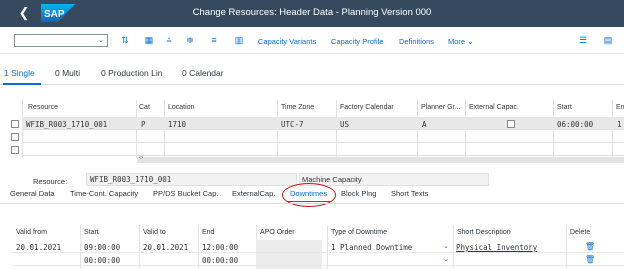 The height and width of the screenshot is (269, 624). What do you see at coordinates (619, 124) in the screenshot?
I see `cell-end: 1` at bounding box center [619, 124].